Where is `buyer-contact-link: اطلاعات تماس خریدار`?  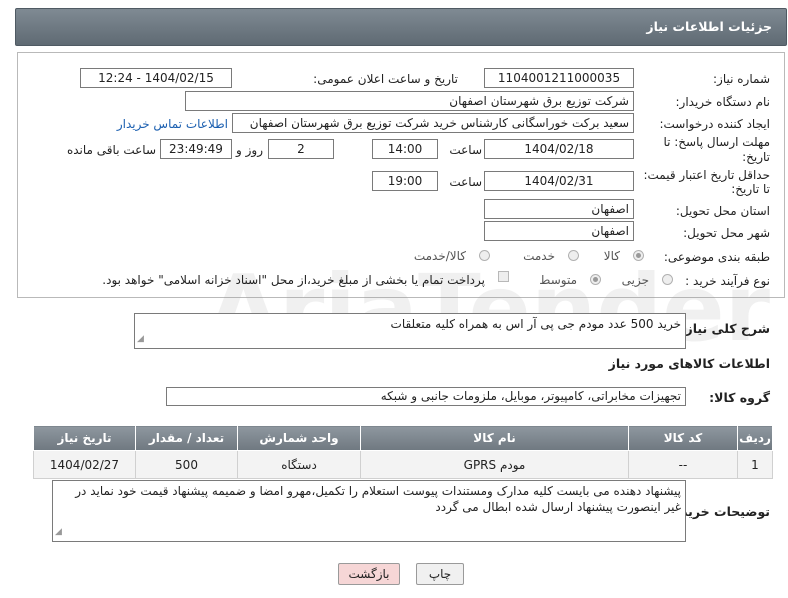
buyer-contact-link: اطلاعات تماس خریدار is located at coordinates (172, 124).